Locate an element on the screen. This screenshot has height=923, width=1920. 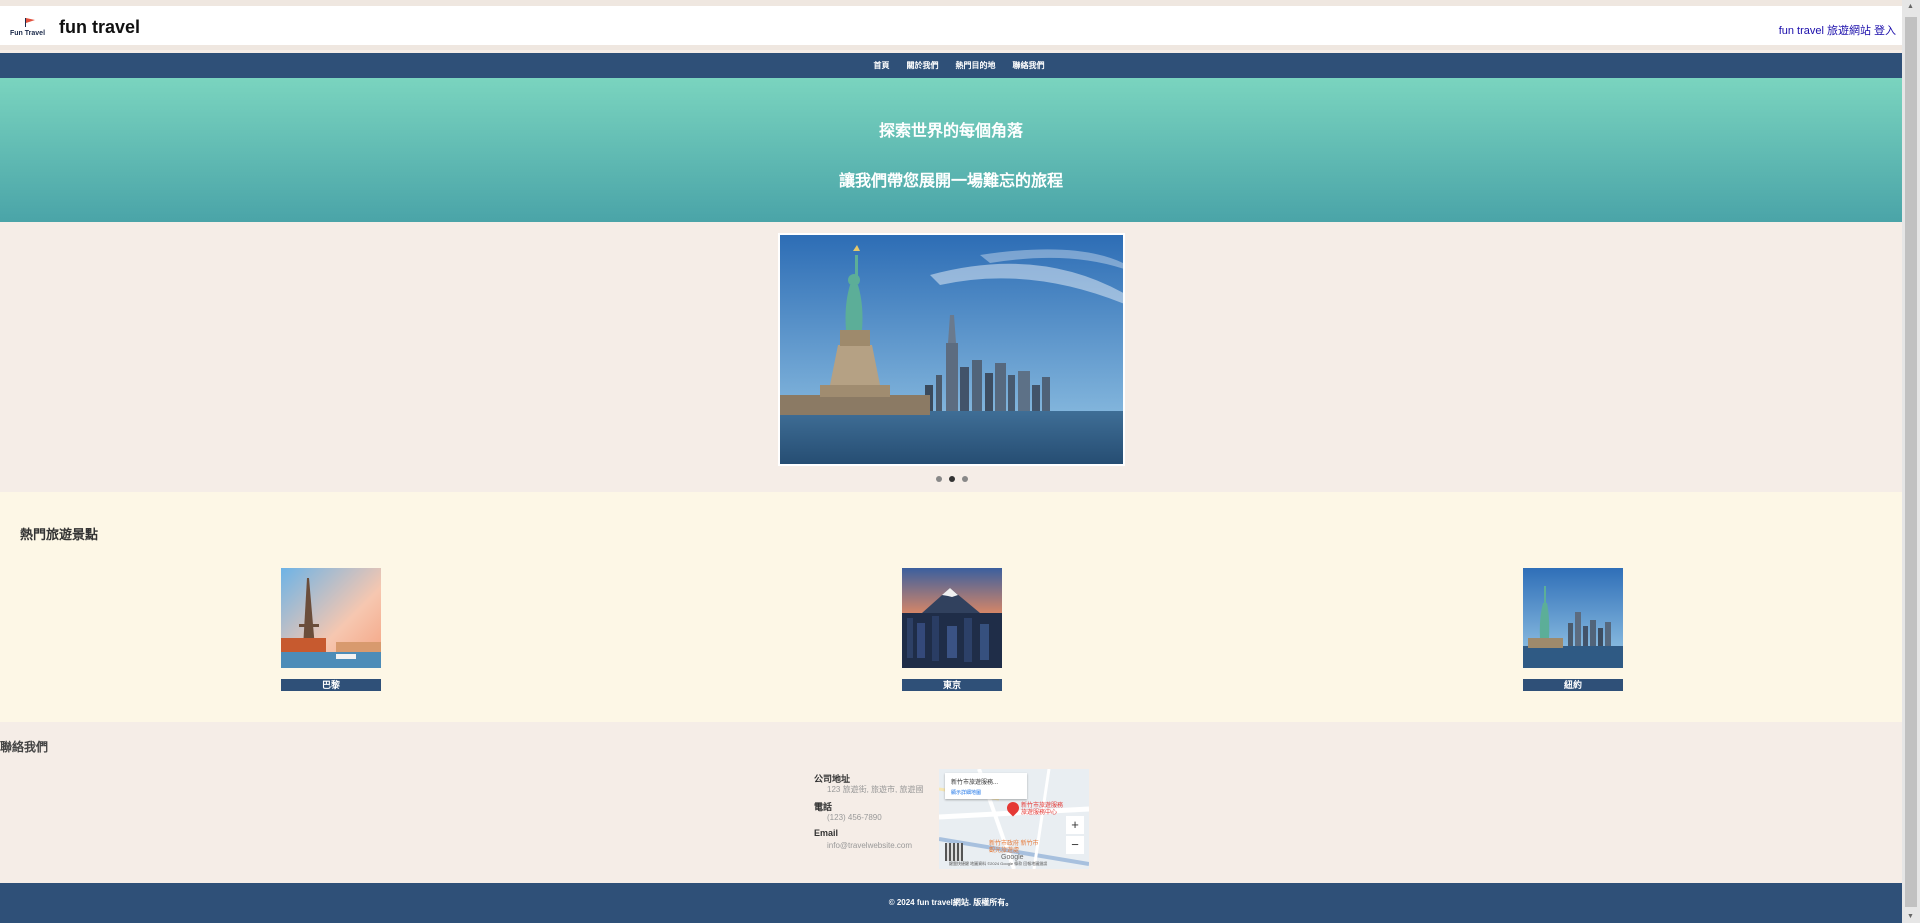
contact-title: 聯絡我們 is located at coordinates (24, 747).